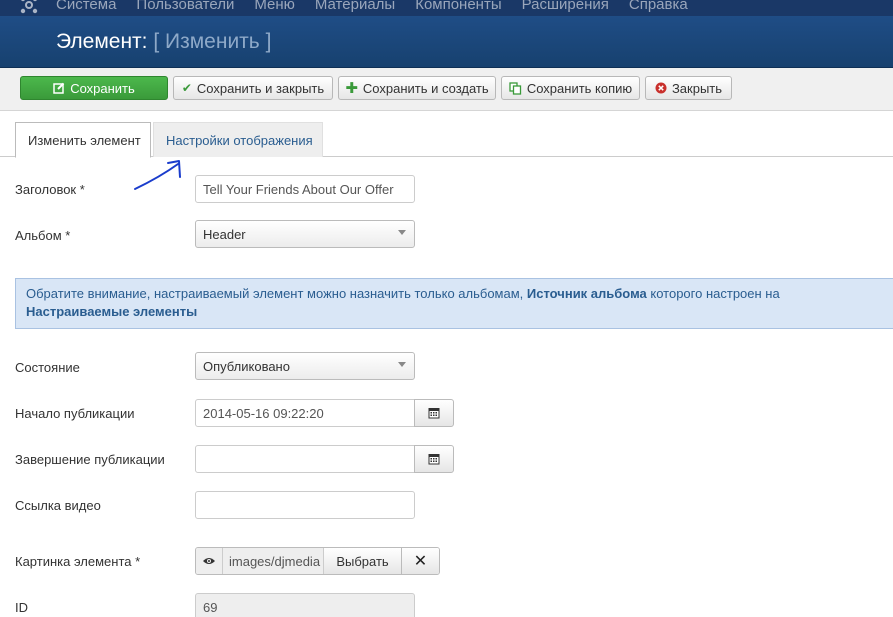 The height and width of the screenshot is (617, 893). I want to click on page-title-sub: [ Изменить ], so click(212, 41).